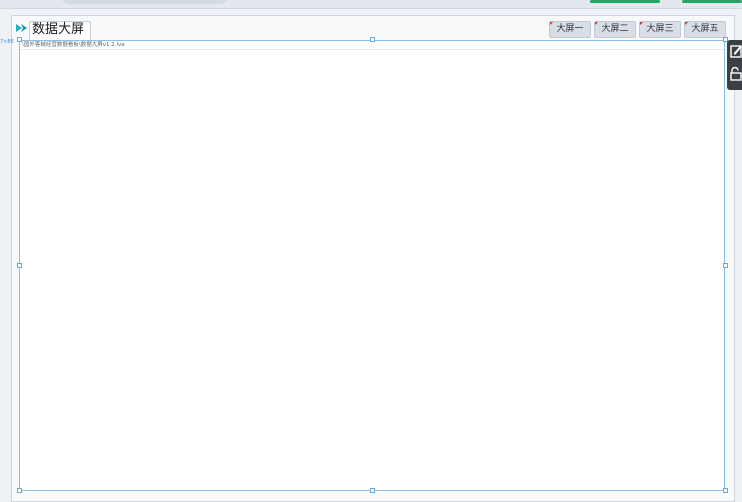 This screenshot has height=502, width=742. What do you see at coordinates (19, 490) in the screenshot?
I see `resize-handle-bottom-left` at bounding box center [19, 490].